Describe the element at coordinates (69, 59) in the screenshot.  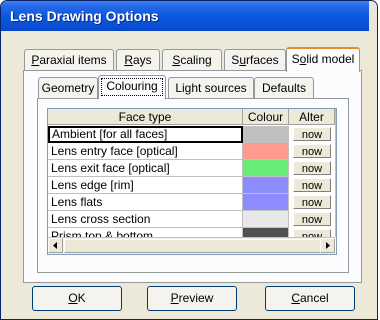
I see `tab-paraxial-items: Paraxial items` at that location.